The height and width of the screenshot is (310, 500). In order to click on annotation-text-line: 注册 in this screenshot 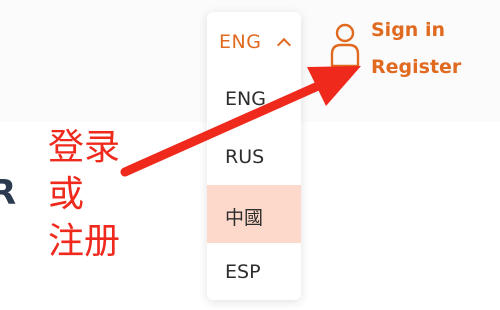, I will do `click(84, 241)`.